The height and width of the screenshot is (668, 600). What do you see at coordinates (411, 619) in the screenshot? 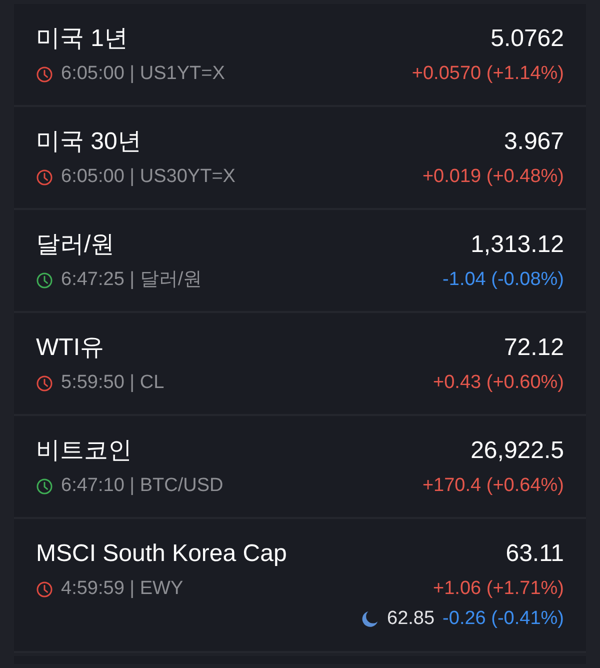
I see `after-hours-price: 62.85` at bounding box center [411, 619].